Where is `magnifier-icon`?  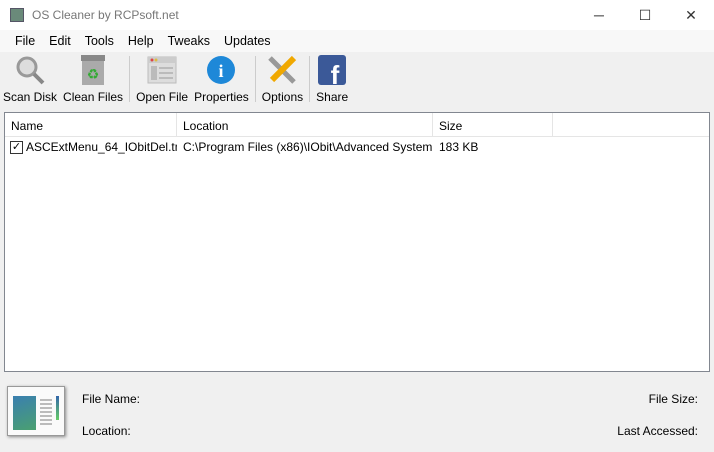 magnifier-icon is located at coordinates (30, 70).